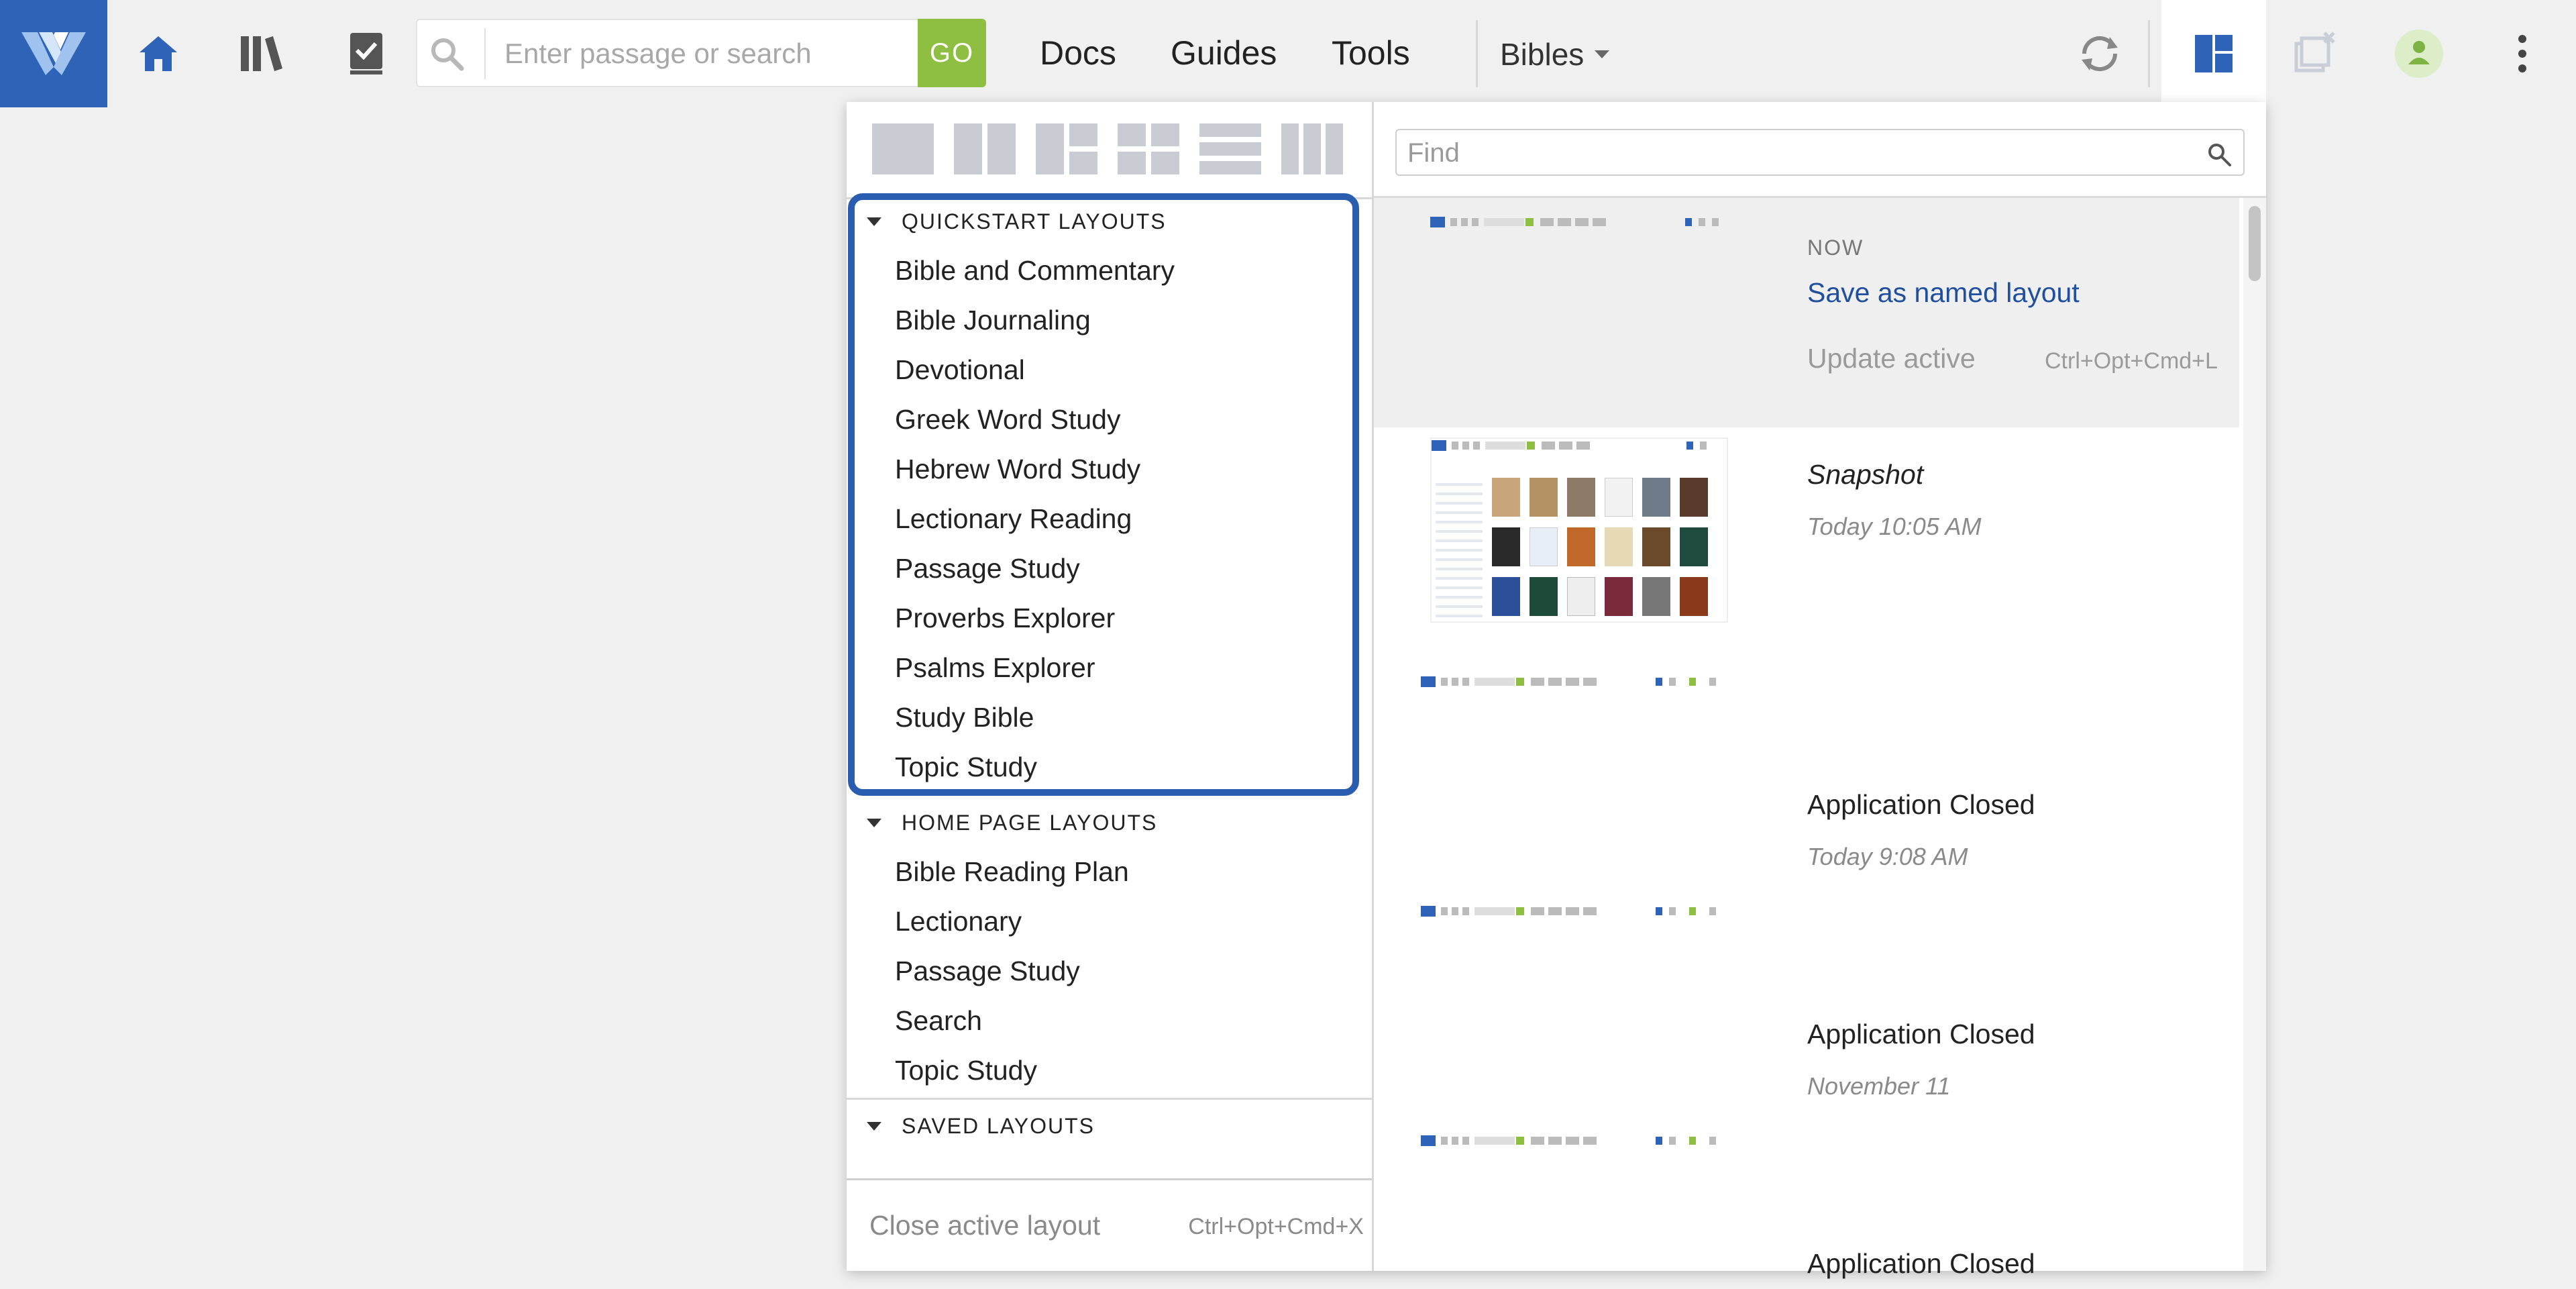 The image size is (2576, 1289). What do you see at coordinates (987, 972) in the screenshot?
I see `layout-item: Passage Study` at bounding box center [987, 972].